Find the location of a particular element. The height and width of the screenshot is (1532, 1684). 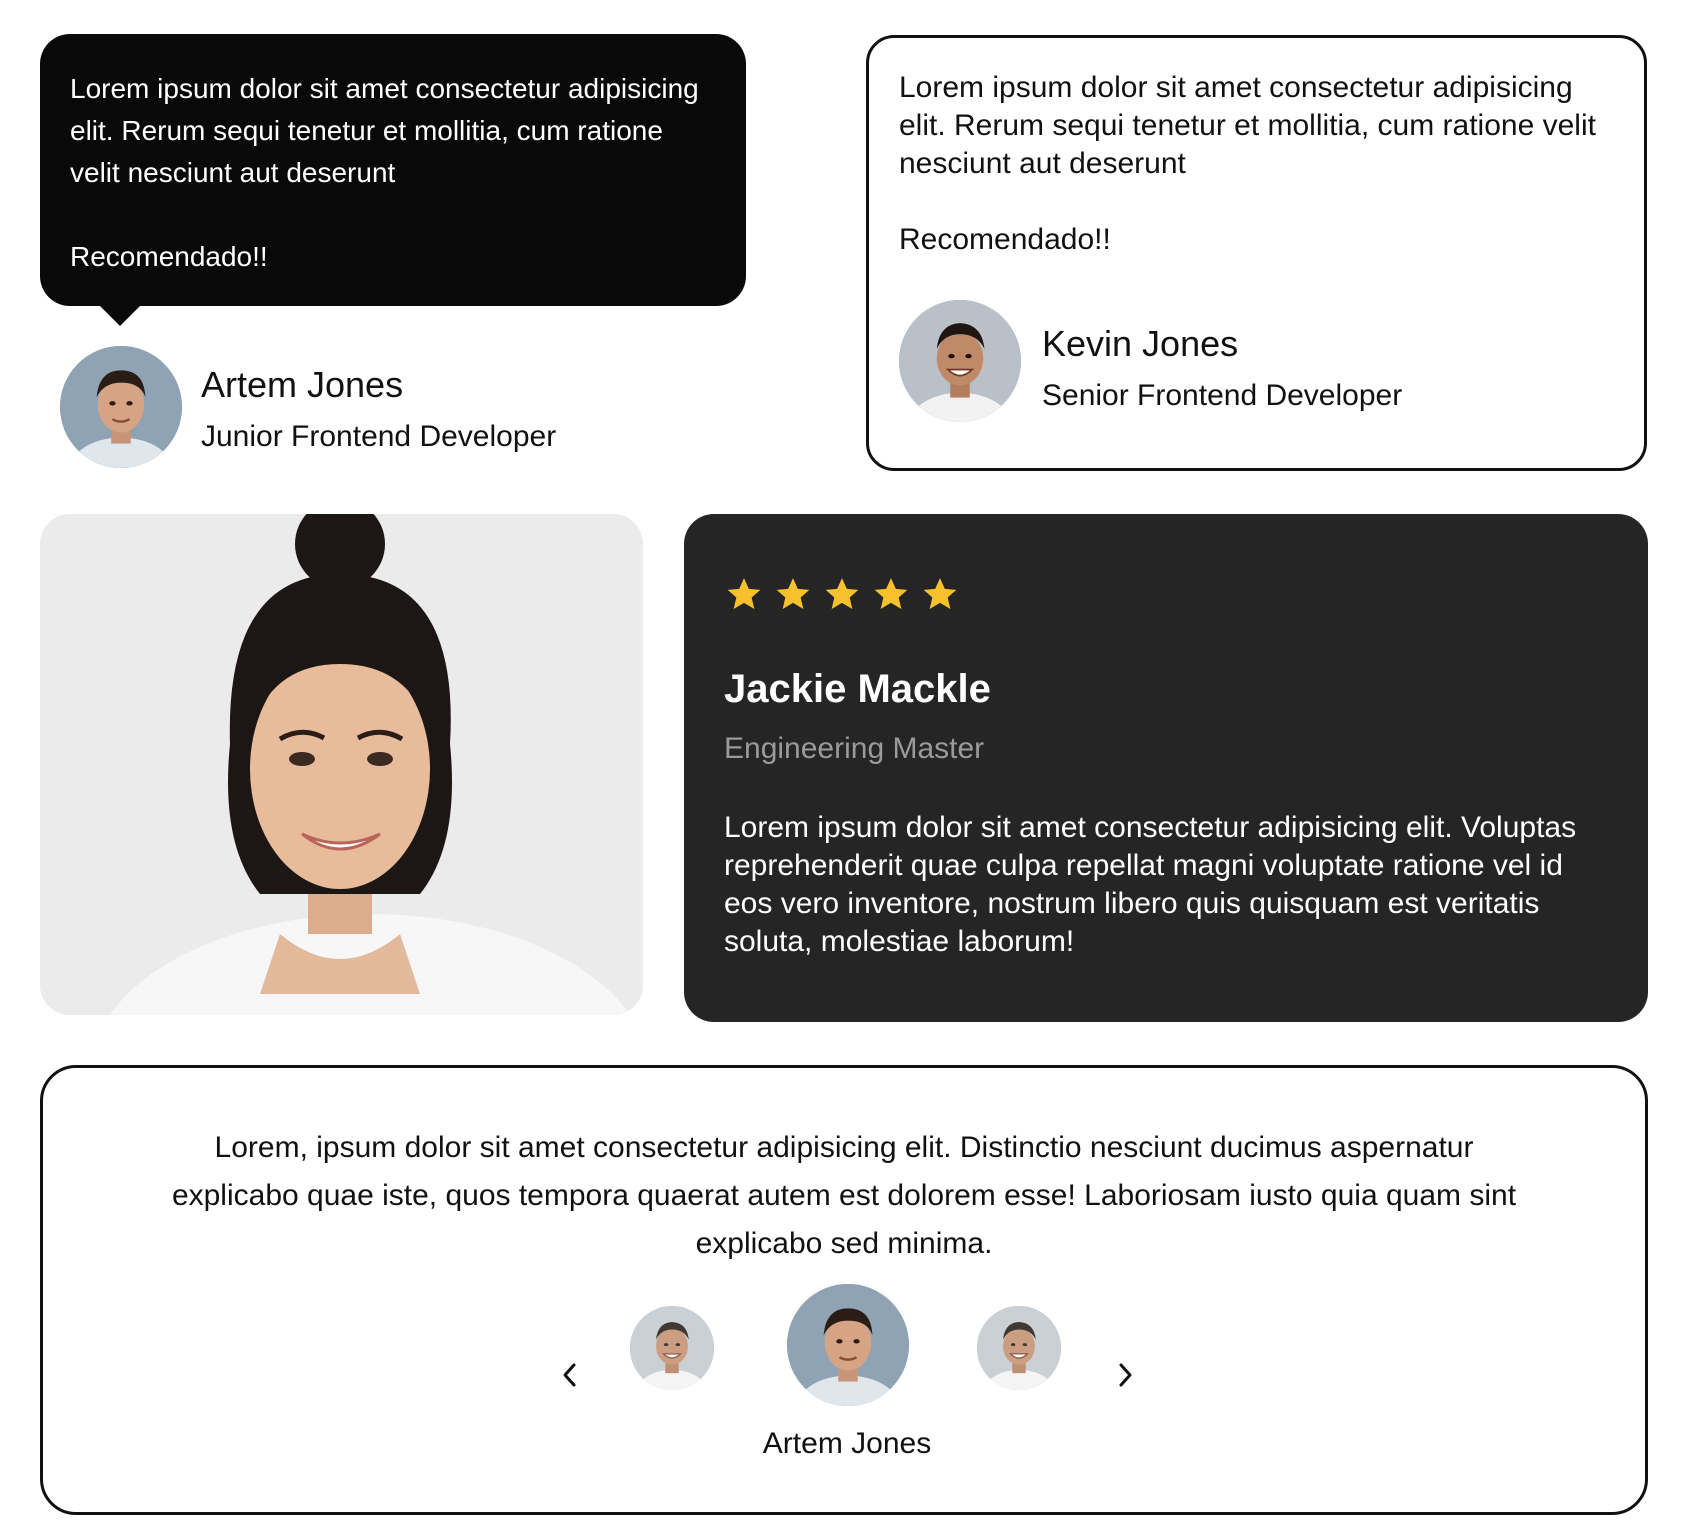

speech-bubble-tail is located at coordinates (120, 315).